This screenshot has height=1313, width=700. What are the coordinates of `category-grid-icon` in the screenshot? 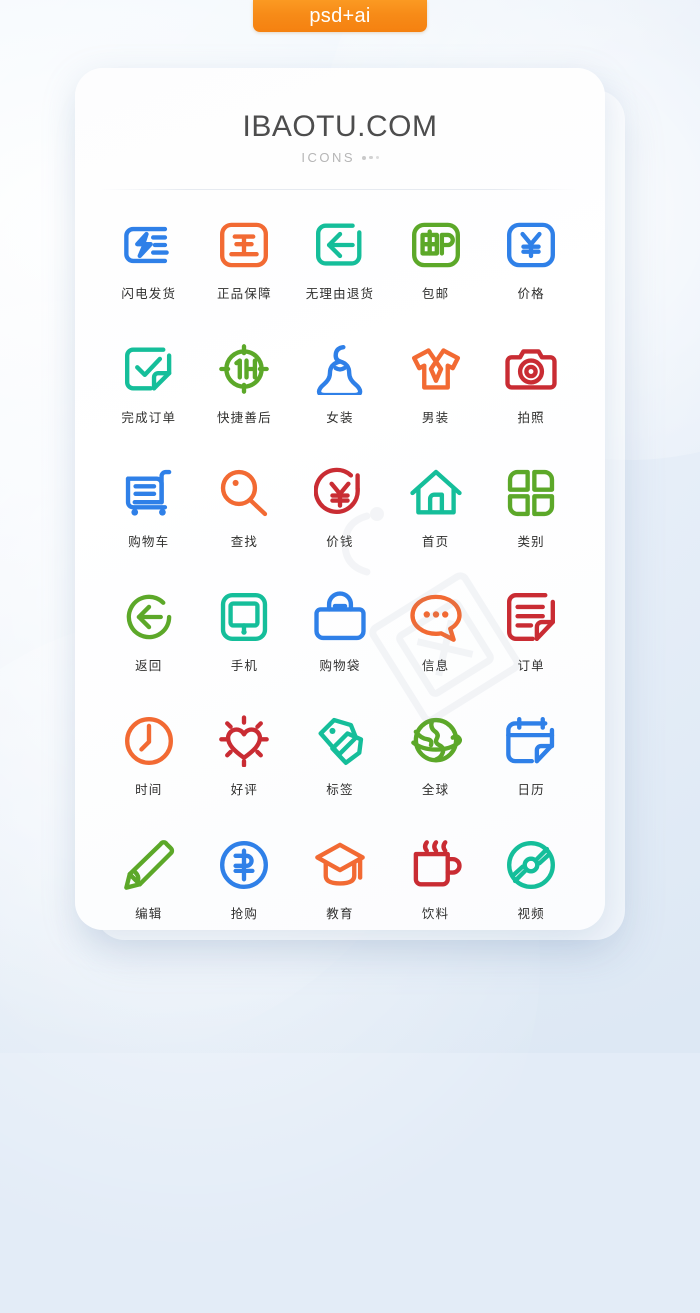 It's located at (531, 493).